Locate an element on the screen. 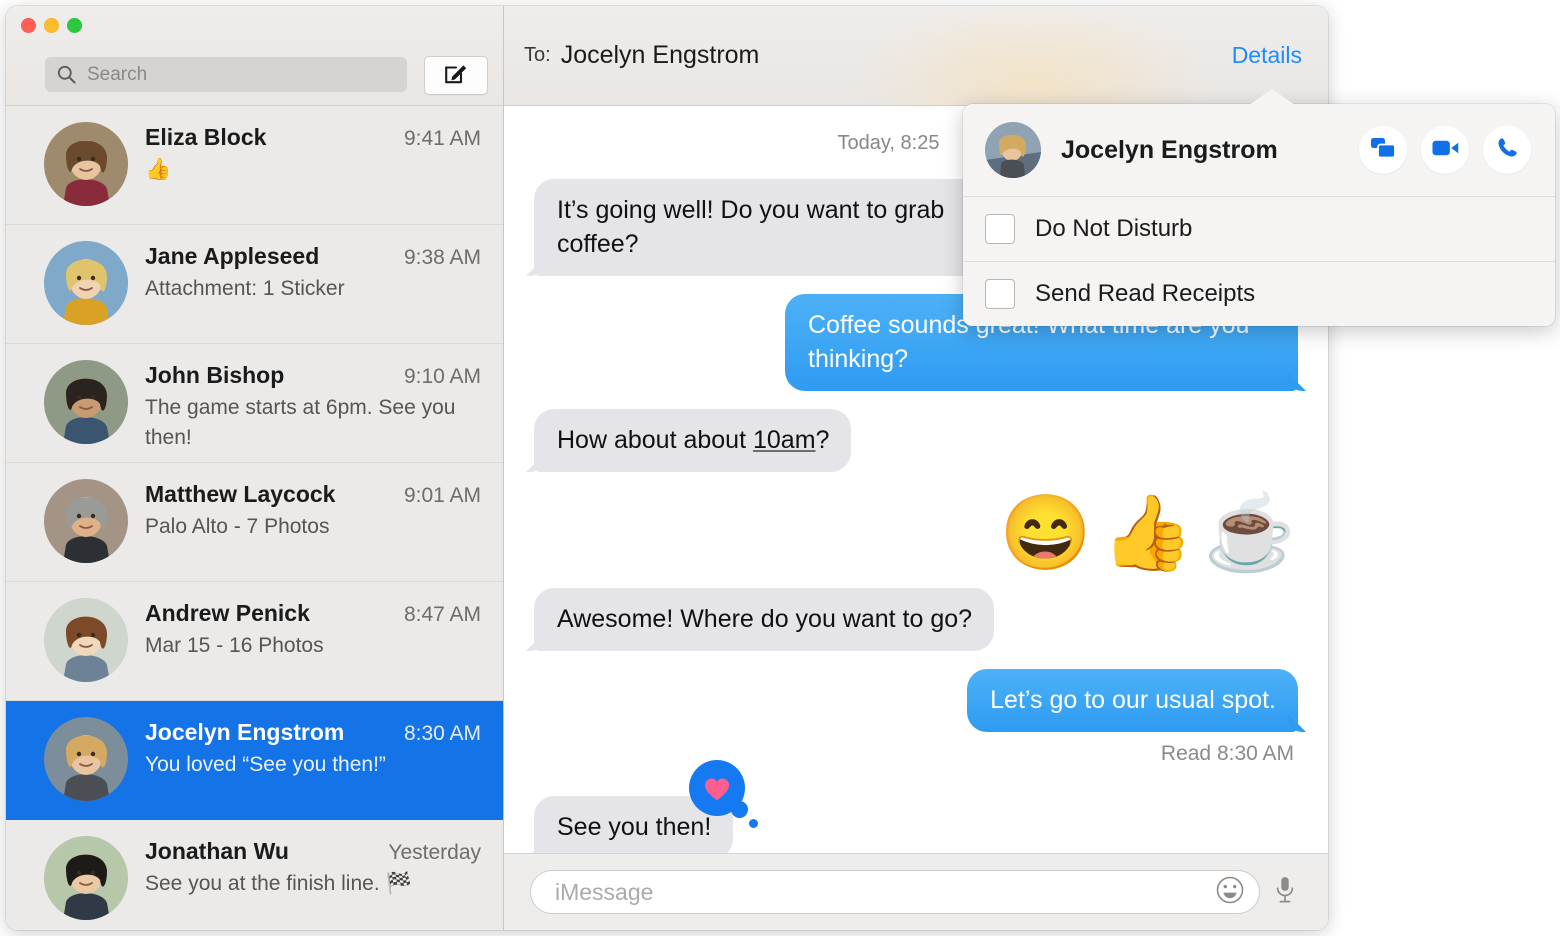 This screenshot has height=936, width=1560. emoji-glyph: ☕ is located at coordinates (1249, 532).